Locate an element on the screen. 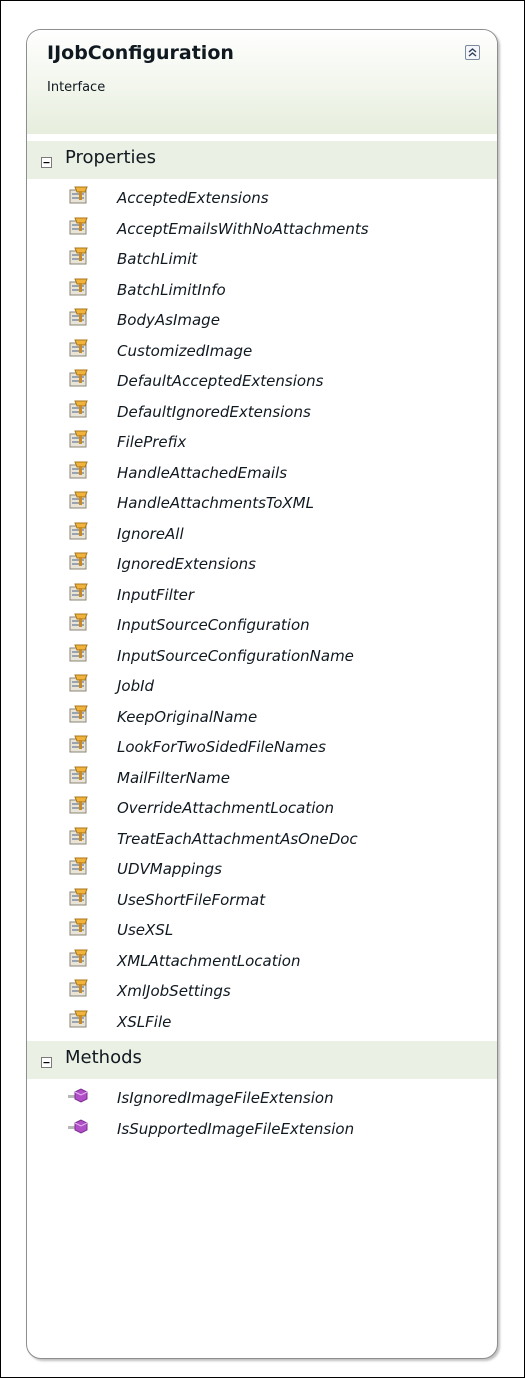  property-row: BatchLimitInfo is located at coordinates (277, 290).